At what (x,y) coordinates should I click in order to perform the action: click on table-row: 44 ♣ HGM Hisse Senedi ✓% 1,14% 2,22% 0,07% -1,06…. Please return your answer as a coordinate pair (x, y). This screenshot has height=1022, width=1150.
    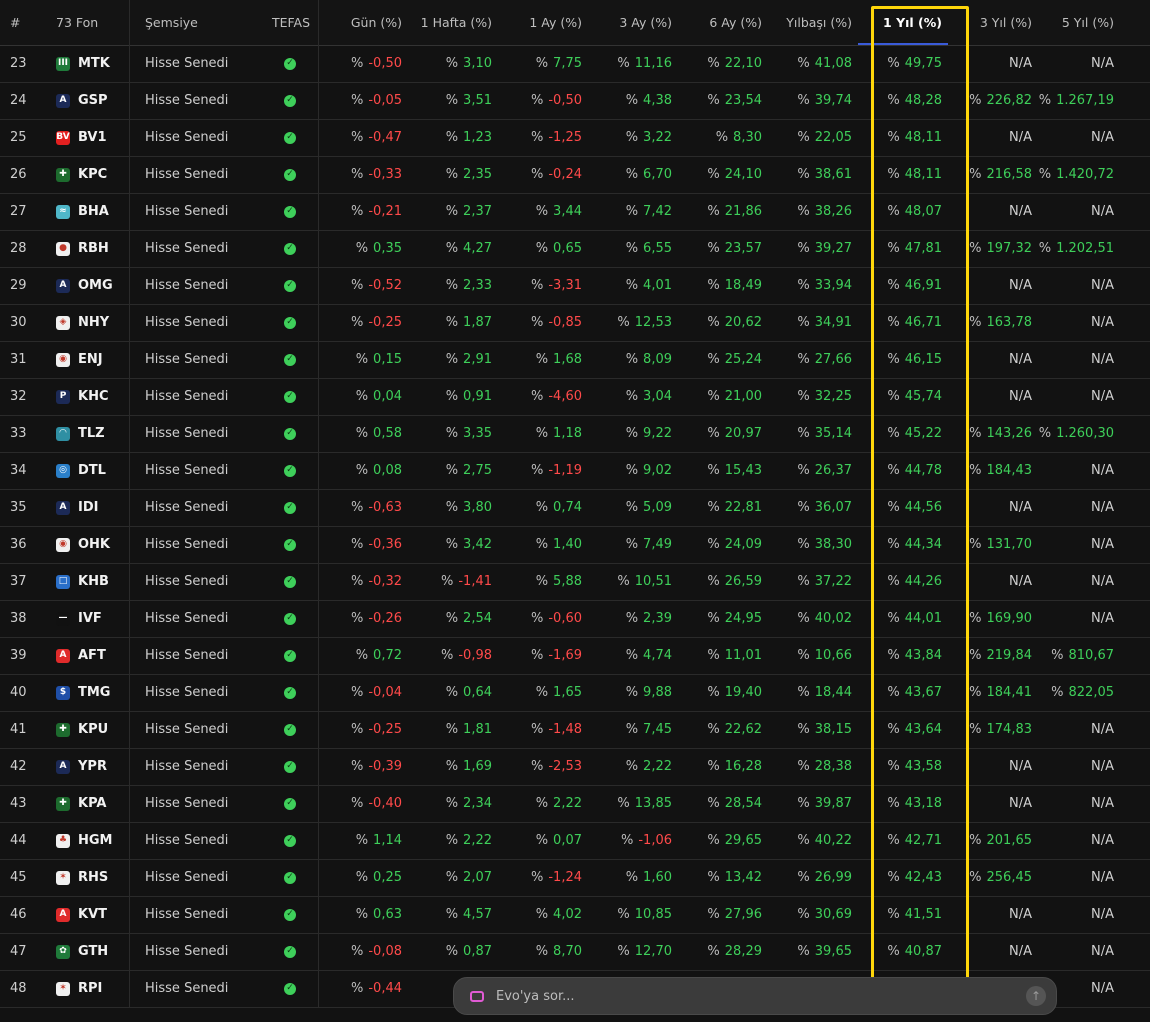
    Looking at the image, I should click on (575, 841).